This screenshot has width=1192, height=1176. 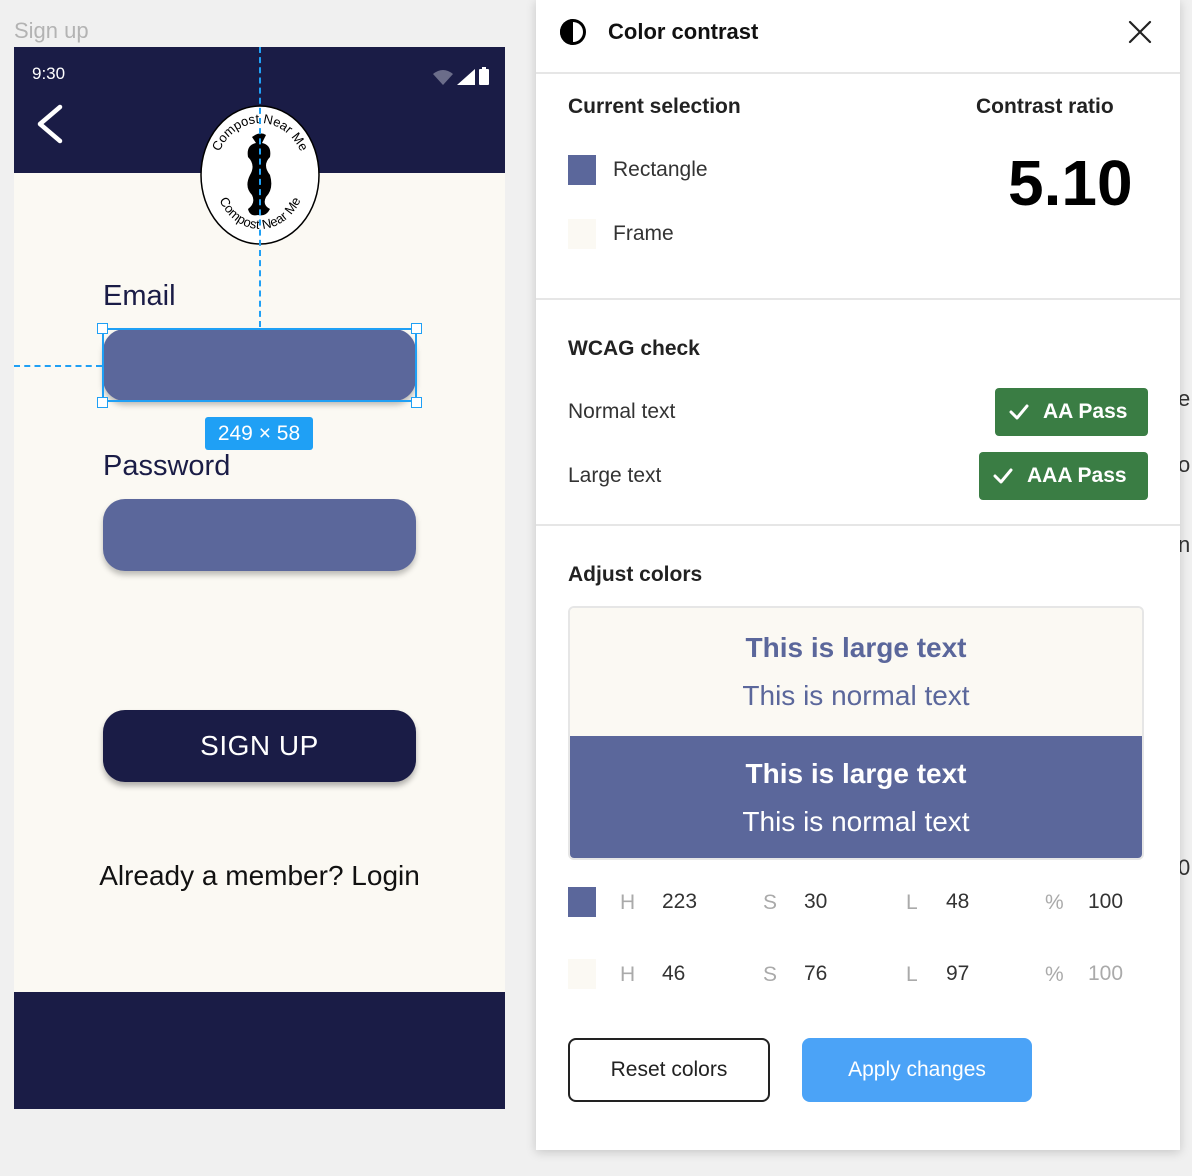 I want to click on close-icon, so click(x=1140, y=32).